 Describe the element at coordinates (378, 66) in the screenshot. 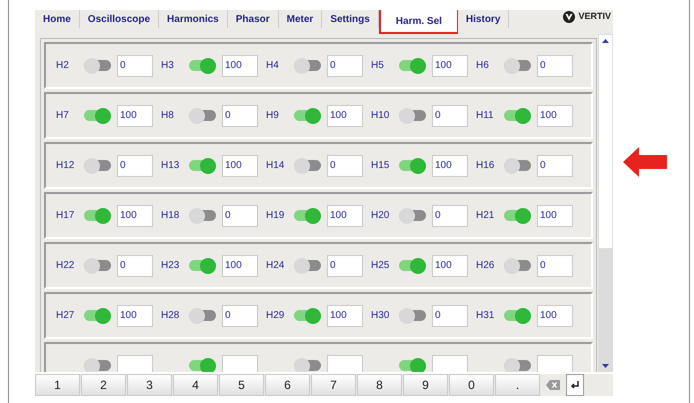

I see `harmonic-label: H5` at that location.